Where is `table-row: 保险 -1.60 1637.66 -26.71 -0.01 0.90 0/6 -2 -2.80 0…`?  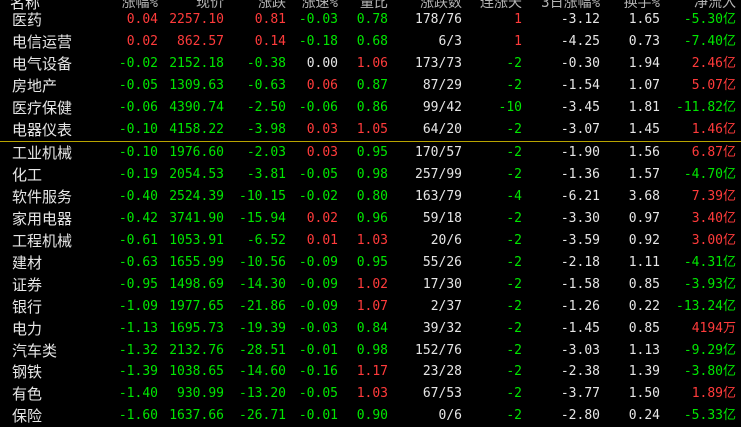 table-row: 保险 -1.60 1637.66 -26.71 -0.01 0.90 0/6 -2 -2.80 0… is located at coordinates (370, 416).